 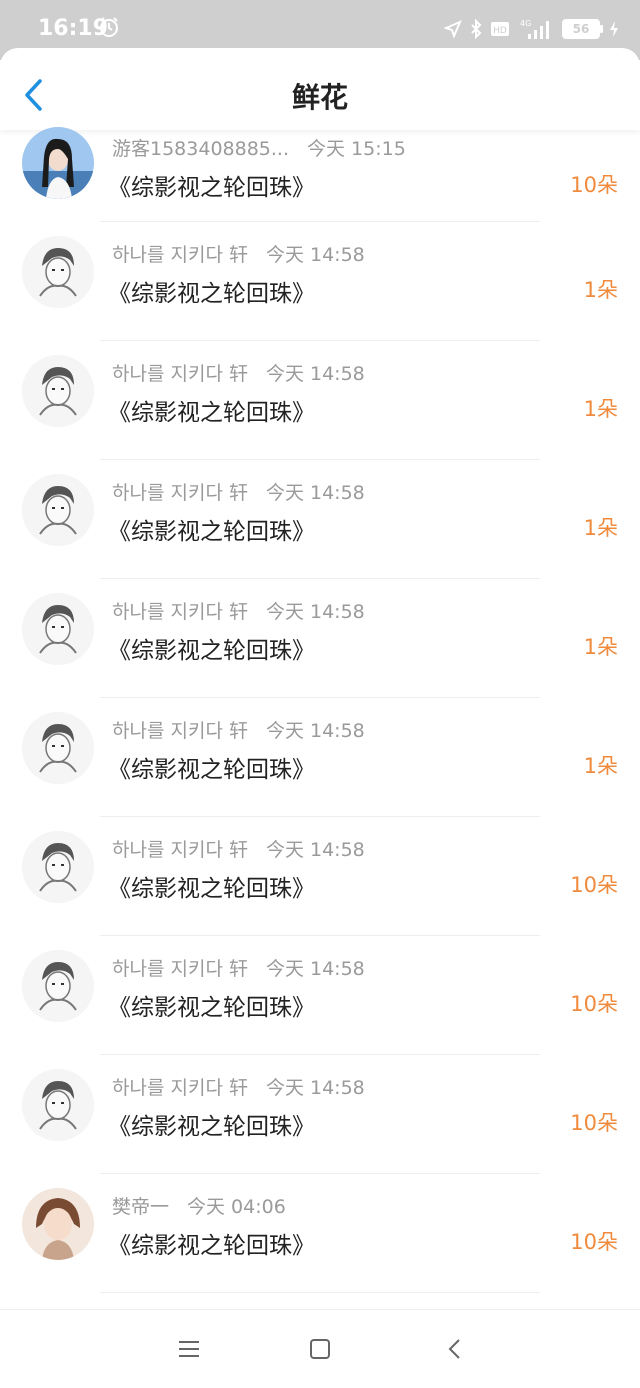 I want to click on back-triangle-icon, so click(x=455, y=1349).